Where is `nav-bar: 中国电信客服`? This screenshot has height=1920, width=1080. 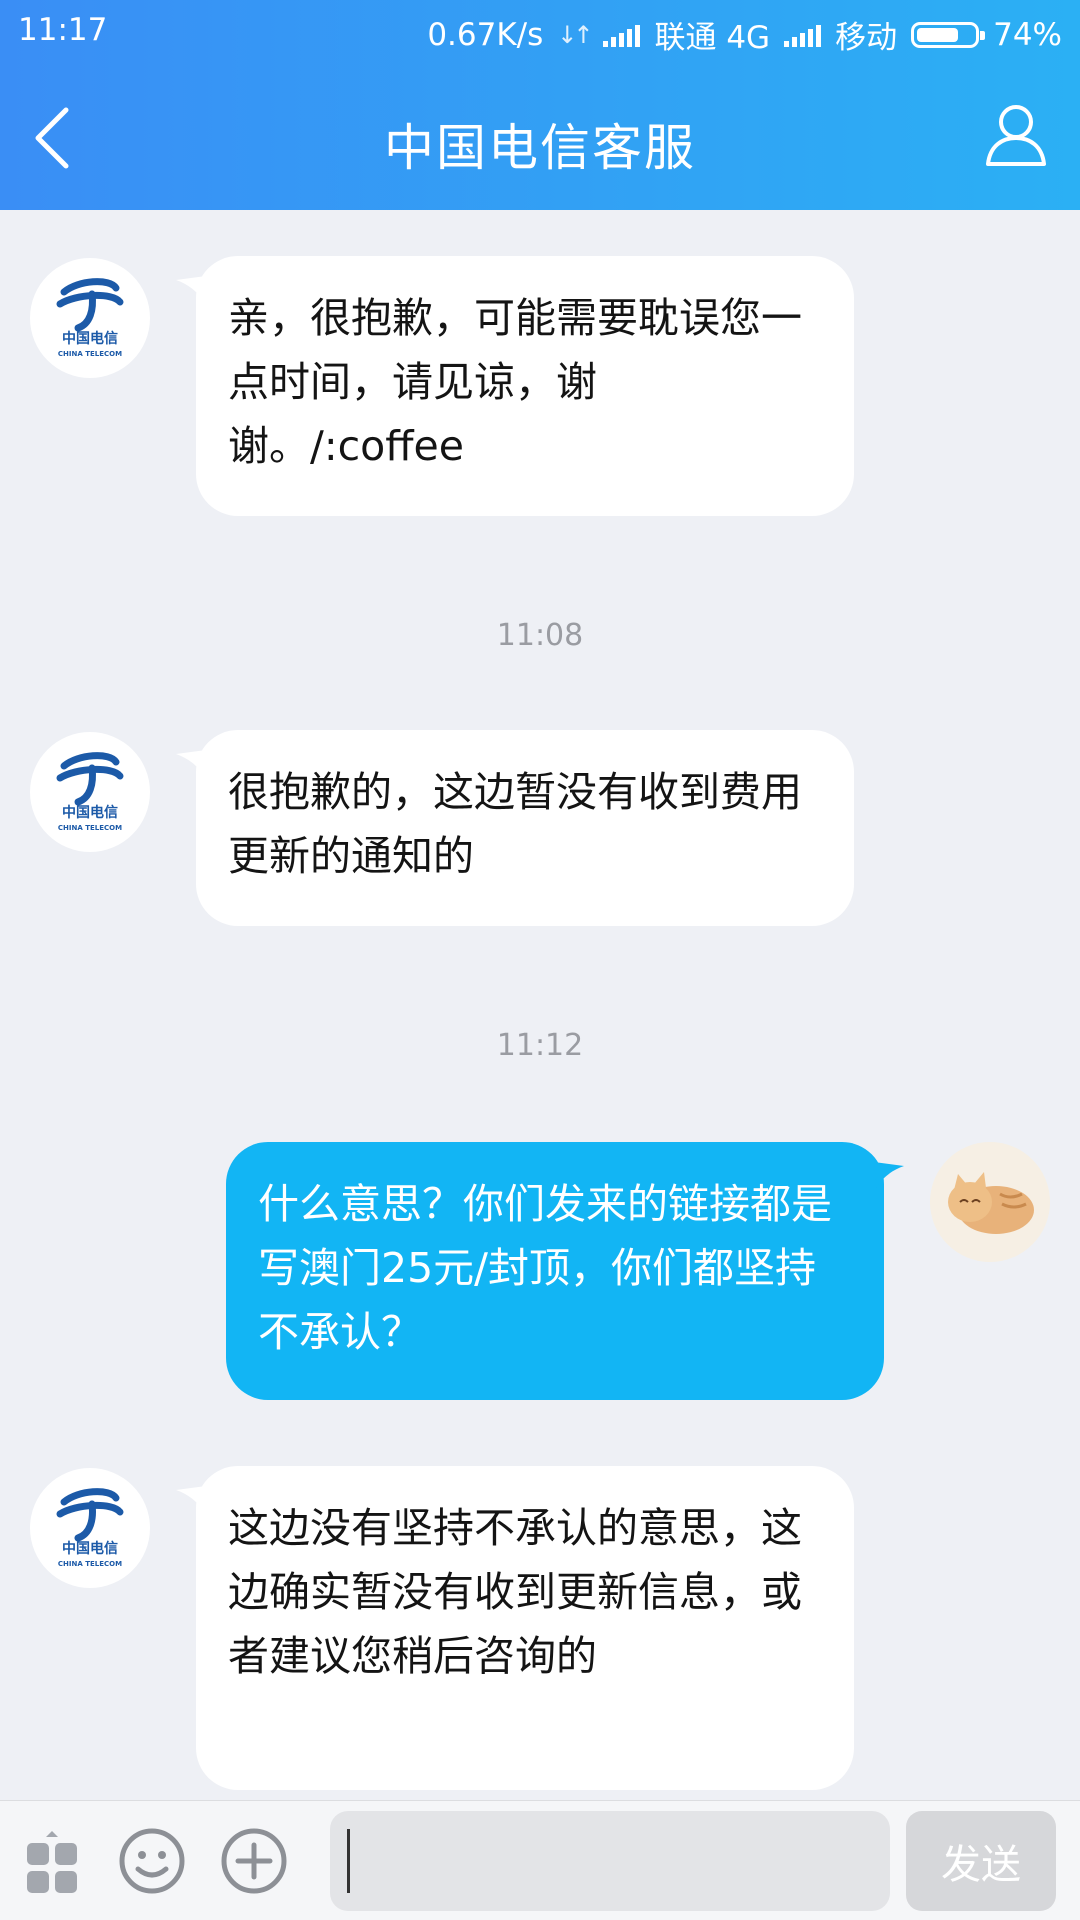 nav-bar: 中国电信客服 is located at coordinates (540, 136).